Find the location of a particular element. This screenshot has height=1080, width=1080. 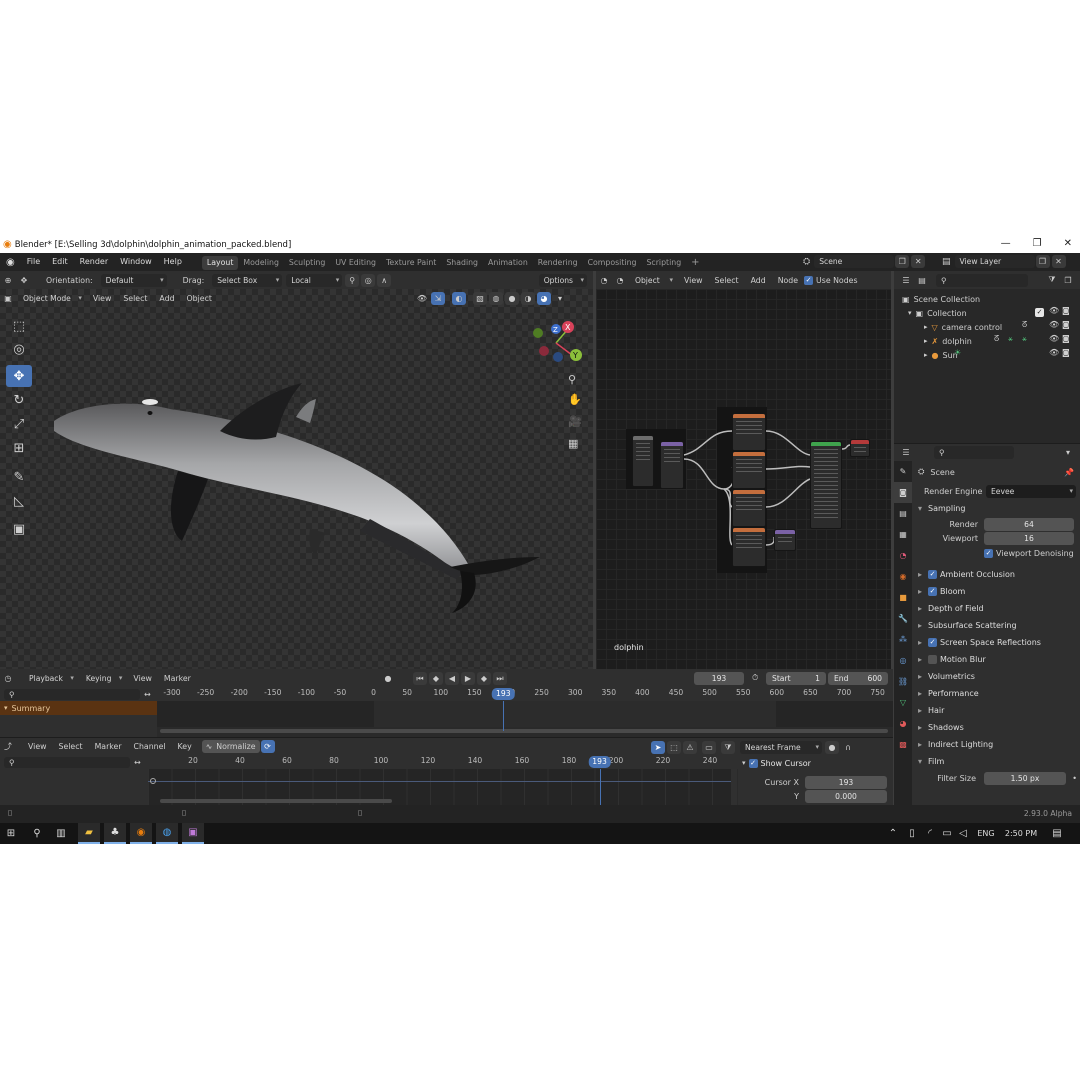

panel-volumetrics: Volumetrics is located at coordinates (997, 676).